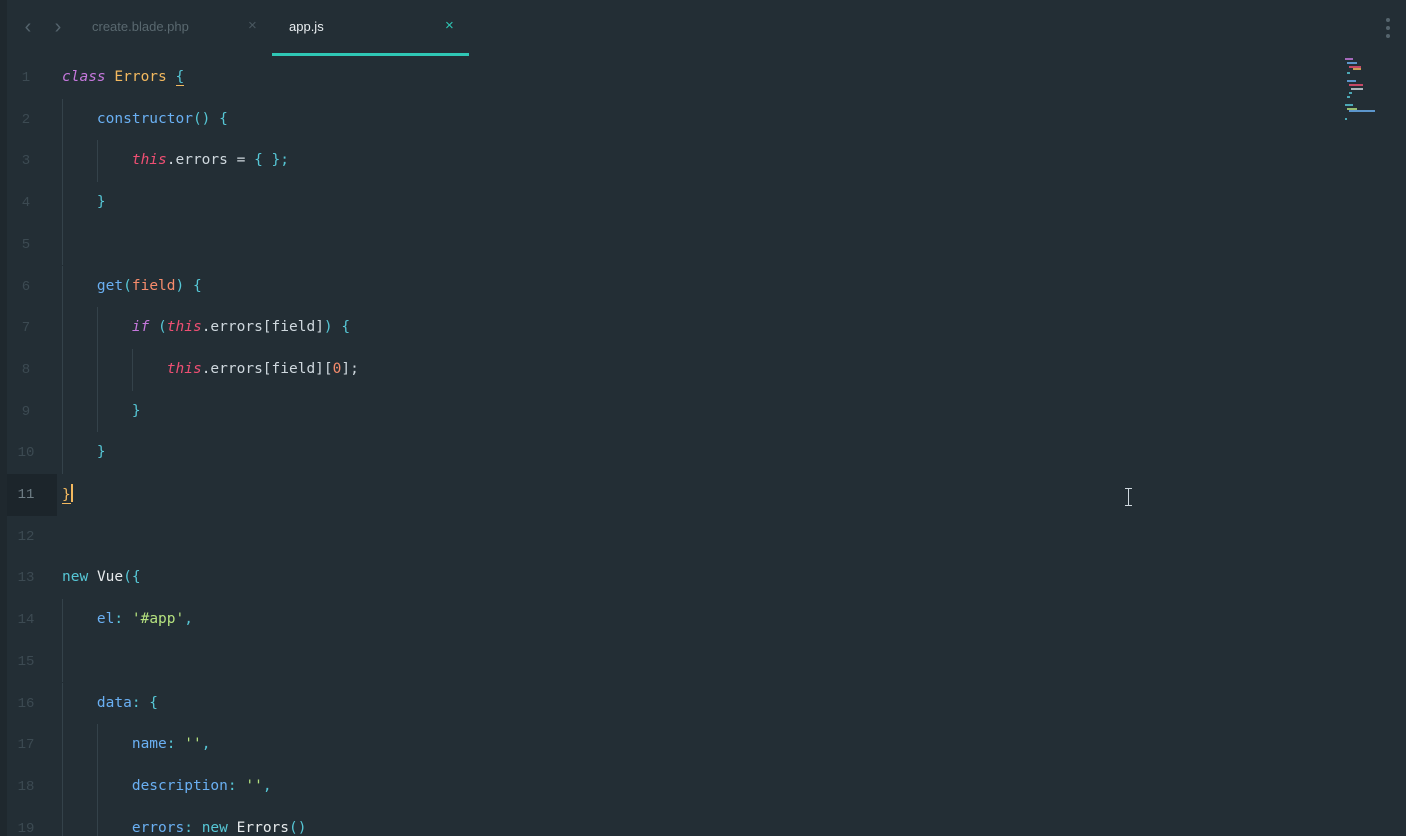 Image resolution: width=1406 pixels, height=836 pixels. I want to click on tab-label: app.js, so click(306, 26).